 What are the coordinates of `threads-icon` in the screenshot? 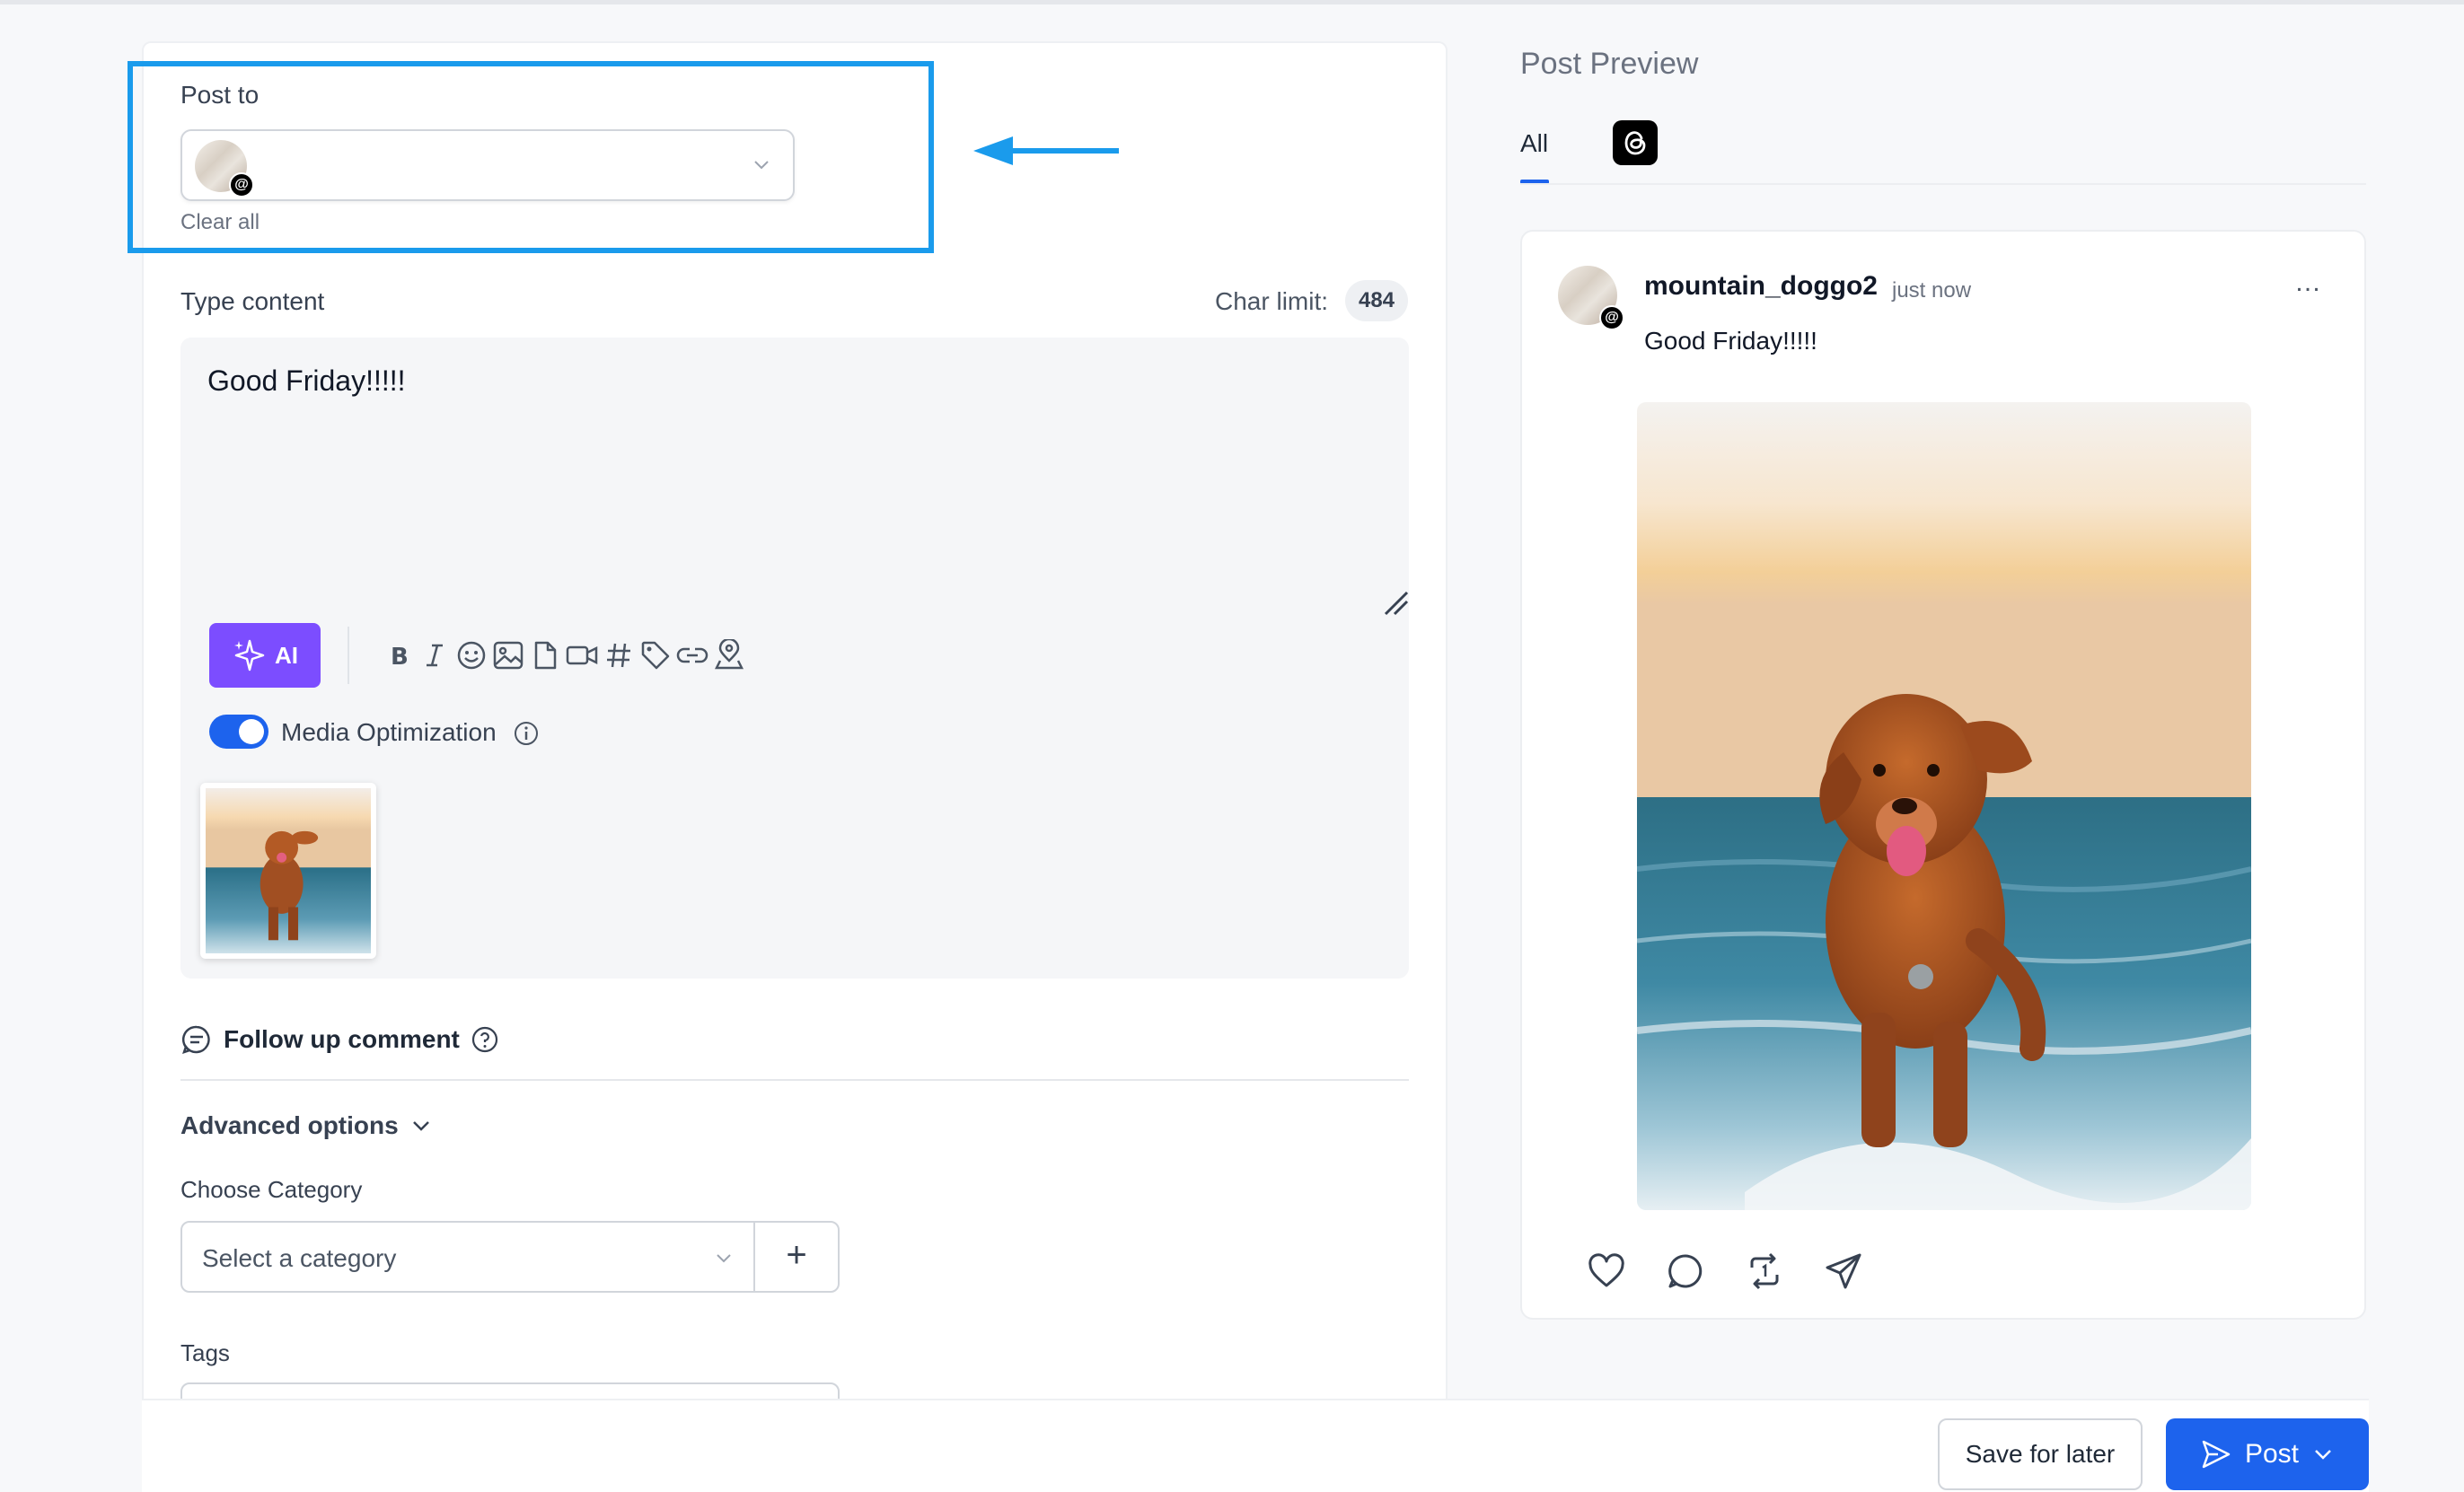 It's located at (1635, 143).